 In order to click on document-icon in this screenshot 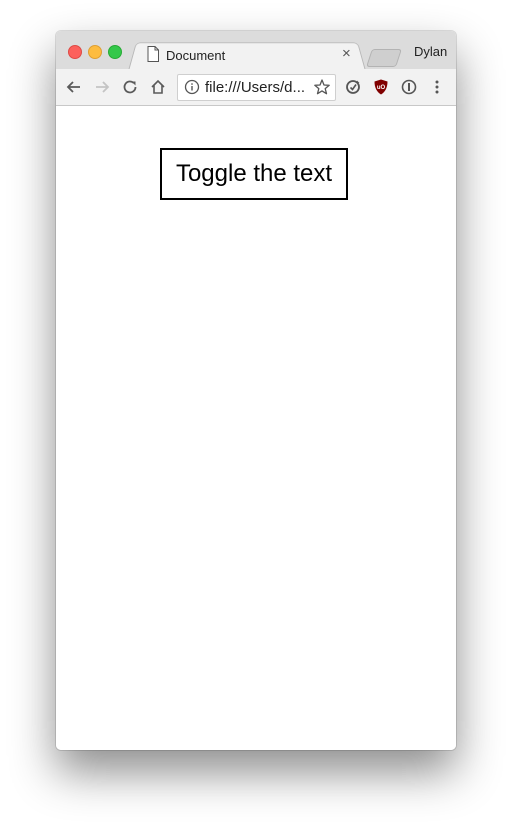, I will do `click(153, 54)`.